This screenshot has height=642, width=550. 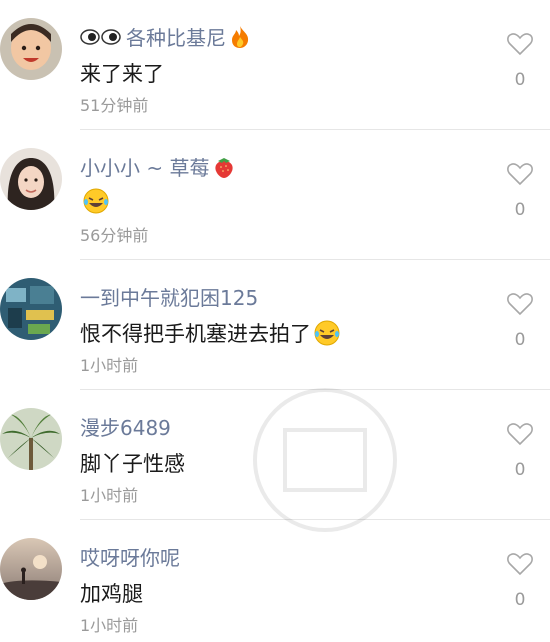 I want to click on comment-text: 恨不得把手机塞进去拍了, so click(x=210, y=333).